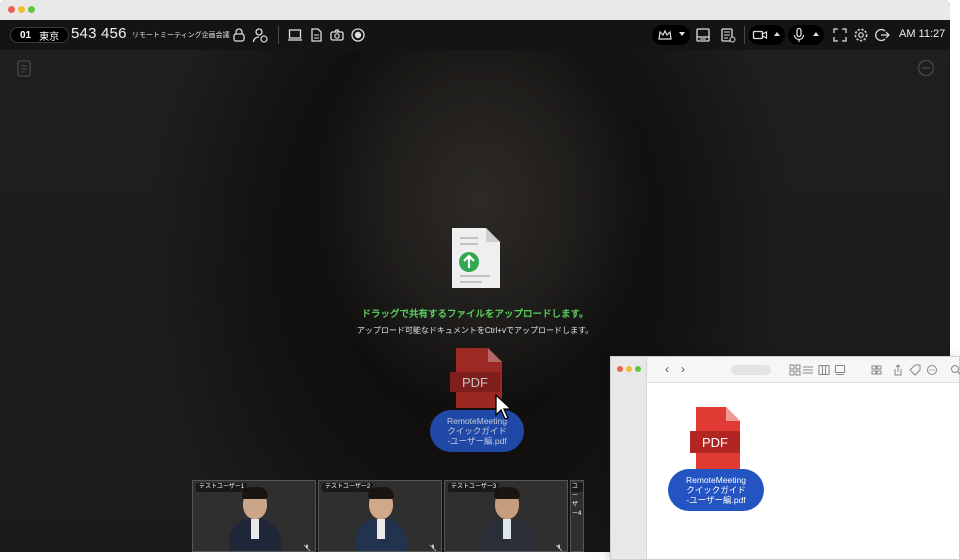  I want to click on mouse-pointer-icon, so click(503, 406).